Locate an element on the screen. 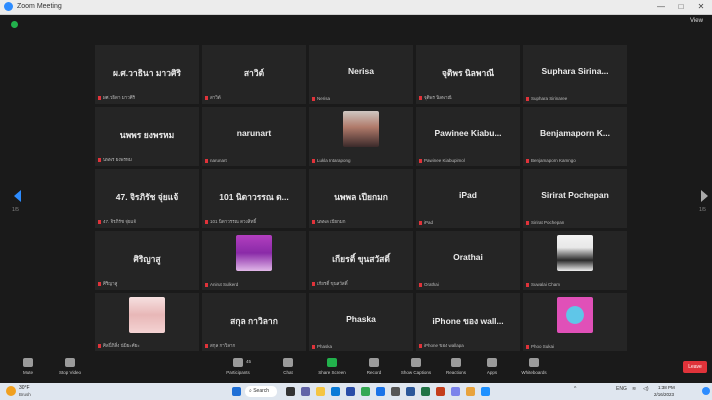 The image size is (712, 400). participant-tile: Orathai Orathai is located at coordinates (468, 260).